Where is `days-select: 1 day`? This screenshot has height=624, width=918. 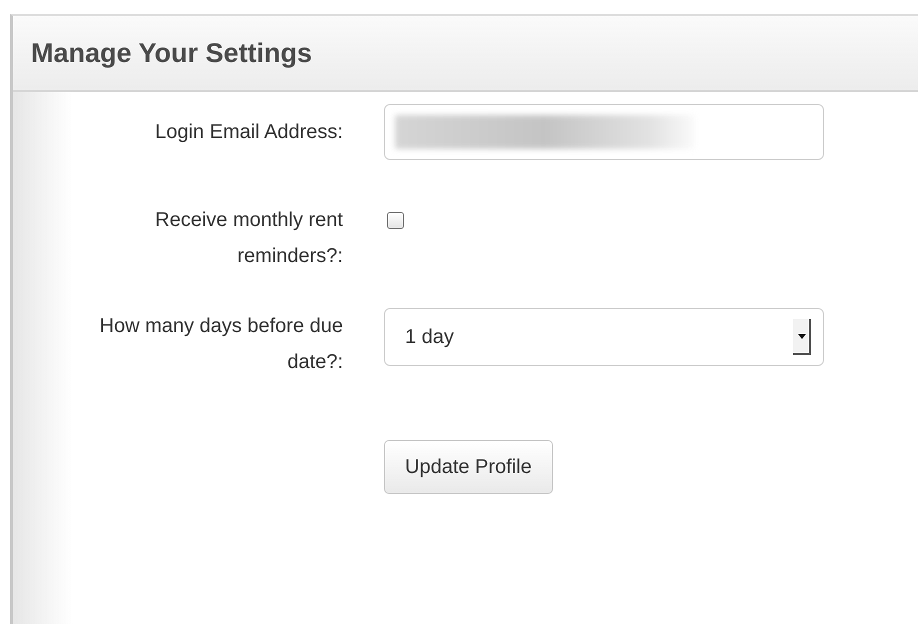
days-select: 1 day is located at coordinates (604, 337).